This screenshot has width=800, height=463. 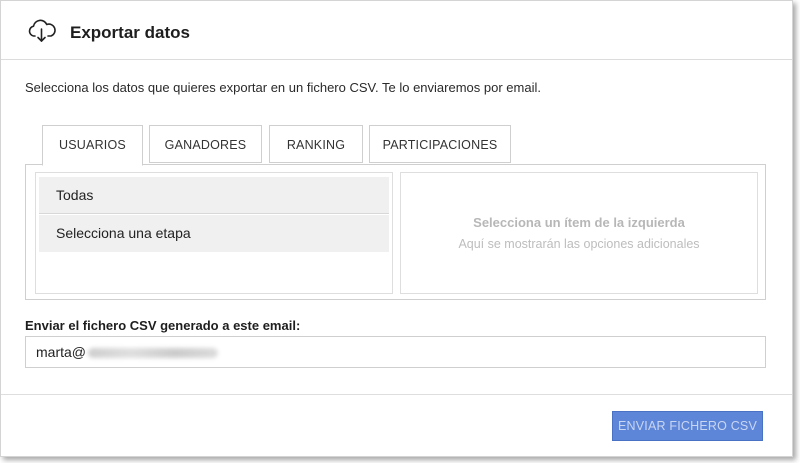 I want to click on tab-participaciones: PARTICIPACIONES, so click(x=440, y=144).